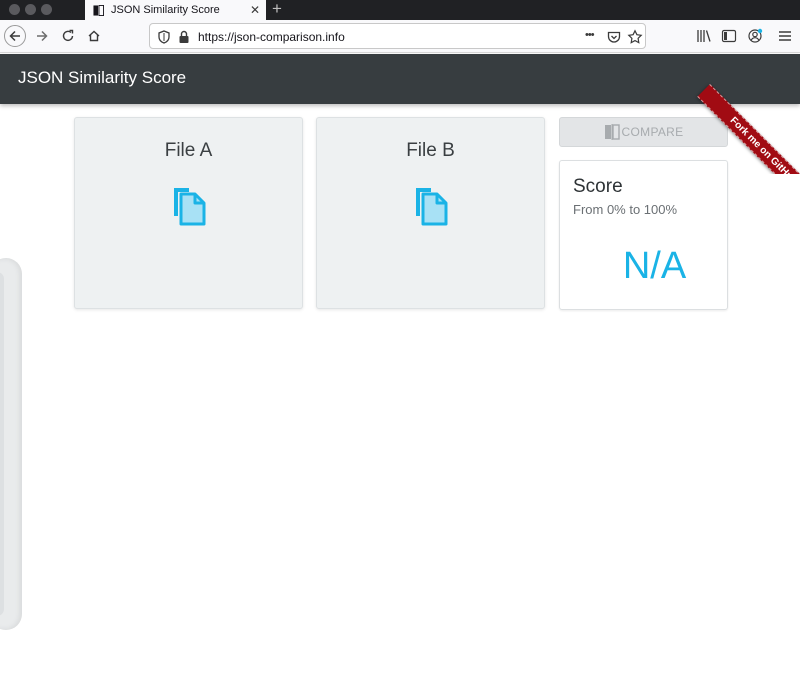 This screenshot has width=800, height=677. What do you see at coordinates (98, 10) in the screenshot?
I see `compare-favicon-icon` at bounding box center [98, 10].